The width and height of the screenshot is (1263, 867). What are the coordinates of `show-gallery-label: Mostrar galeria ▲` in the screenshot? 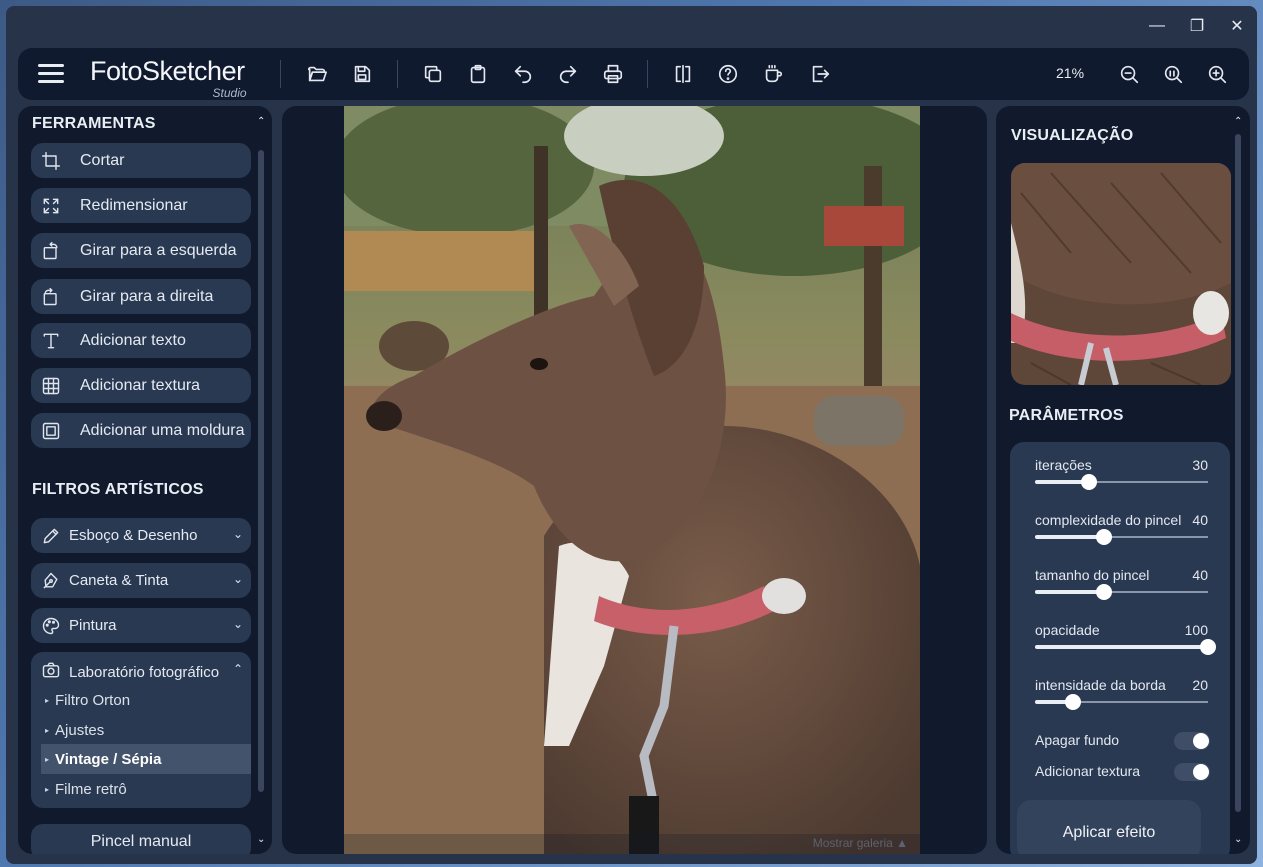 It's located at (860, 843).